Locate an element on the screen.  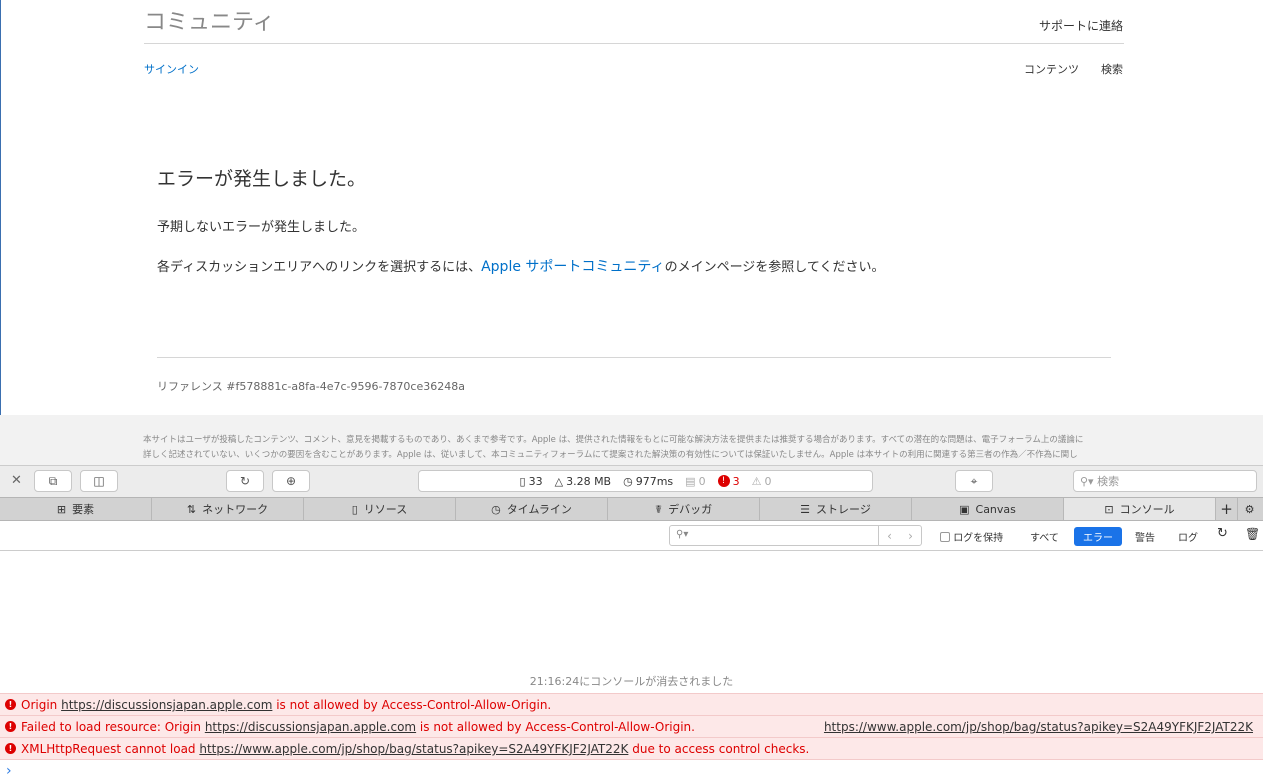
split-icon: ◫ is located at coordinates (99, 481).